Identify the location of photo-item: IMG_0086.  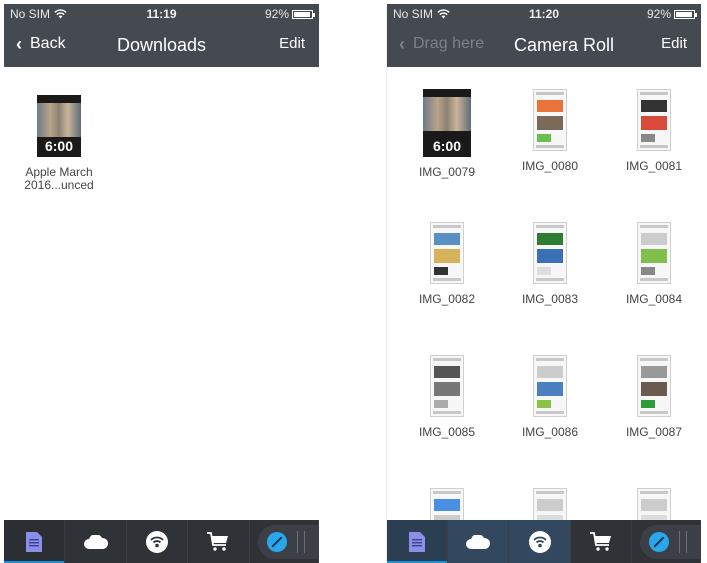
(550, 397).